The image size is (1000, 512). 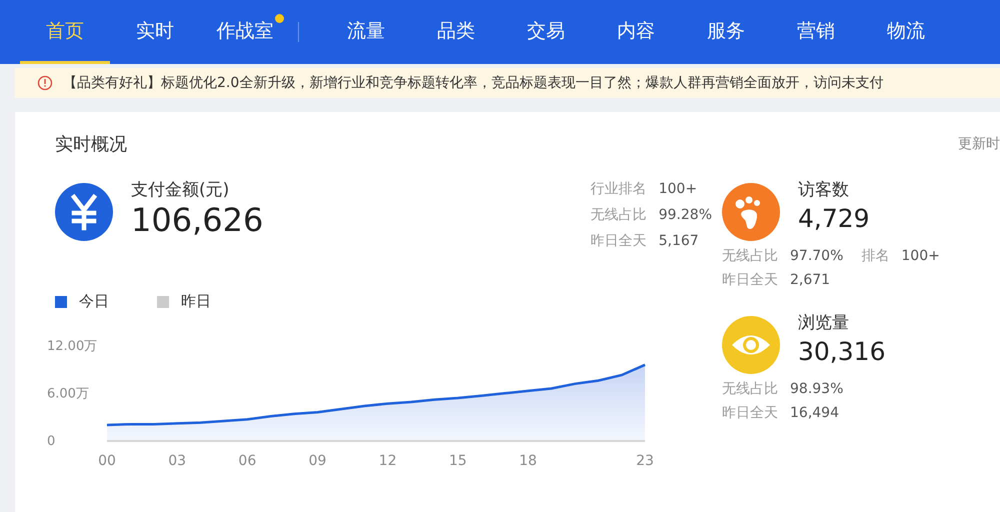 What do you see at coordinates (824, 323) in the screenshot?
I see `metric-label: 浏览量` at bounding box center [824, 323].